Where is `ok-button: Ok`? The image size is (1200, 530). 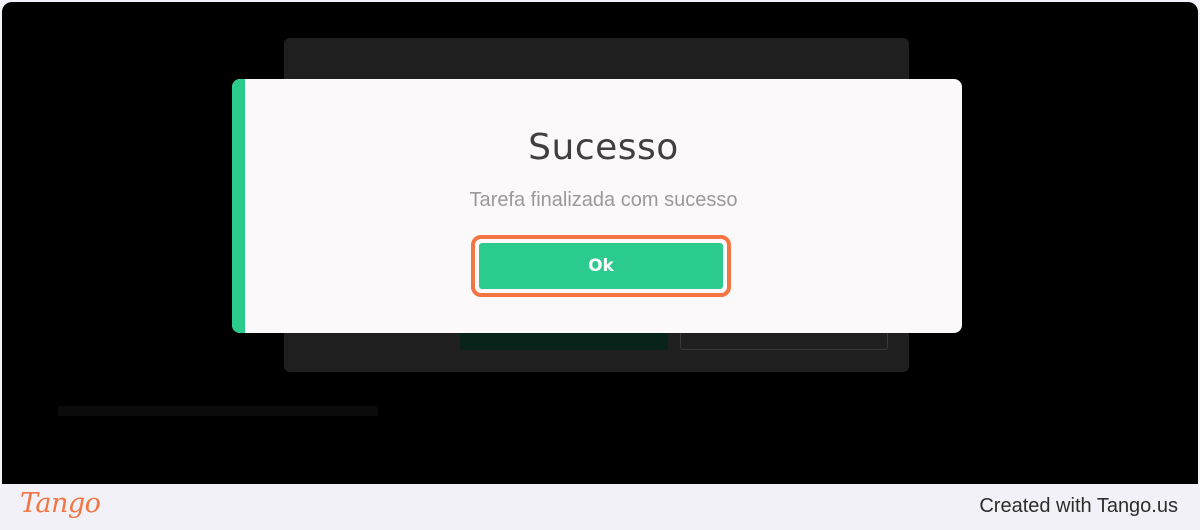
ok-button: Ok is located at coordinates (601, 266).